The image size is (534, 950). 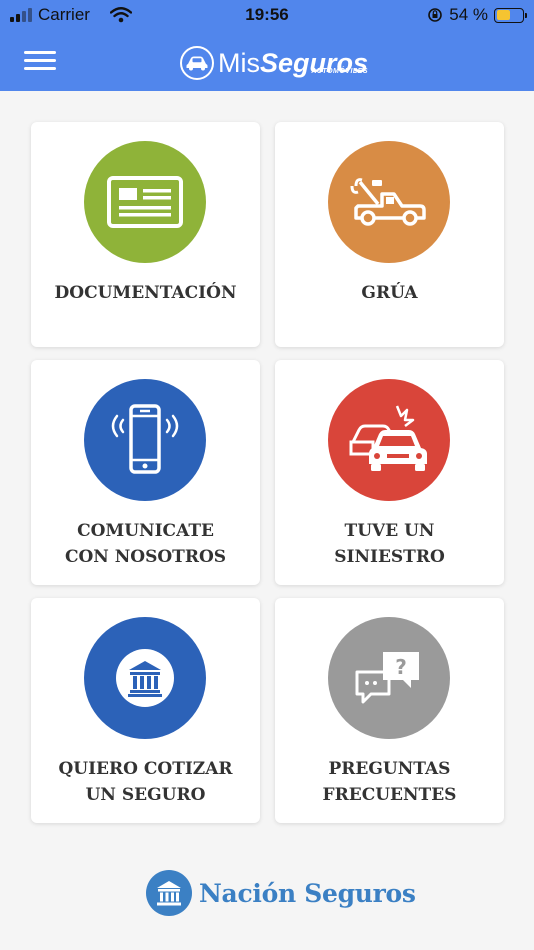 I want to click on card-label: COMUNICATE CON NOSOTROS, so click(x=145, y=544).